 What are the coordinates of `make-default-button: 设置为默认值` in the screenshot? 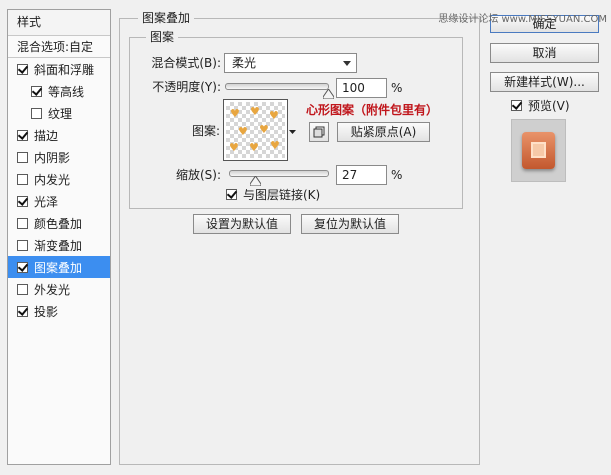 It's located at (242, 224).